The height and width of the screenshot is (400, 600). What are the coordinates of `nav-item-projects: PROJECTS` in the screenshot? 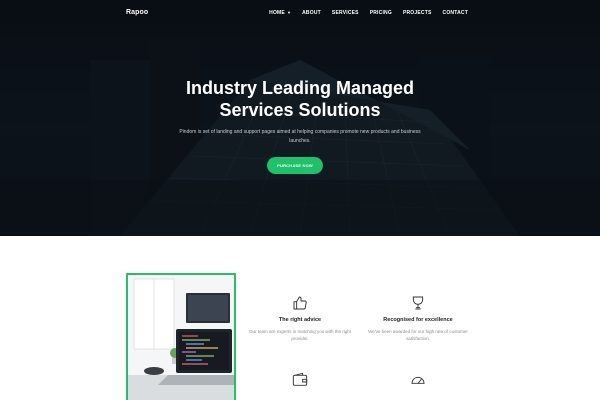 It's located at (417, 13).